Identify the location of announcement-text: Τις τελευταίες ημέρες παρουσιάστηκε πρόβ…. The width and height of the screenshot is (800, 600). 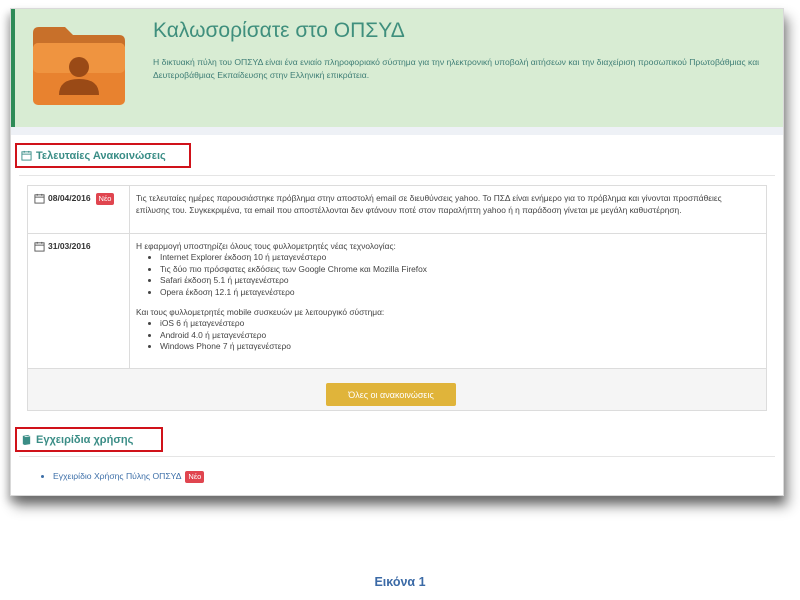
(429, 204).